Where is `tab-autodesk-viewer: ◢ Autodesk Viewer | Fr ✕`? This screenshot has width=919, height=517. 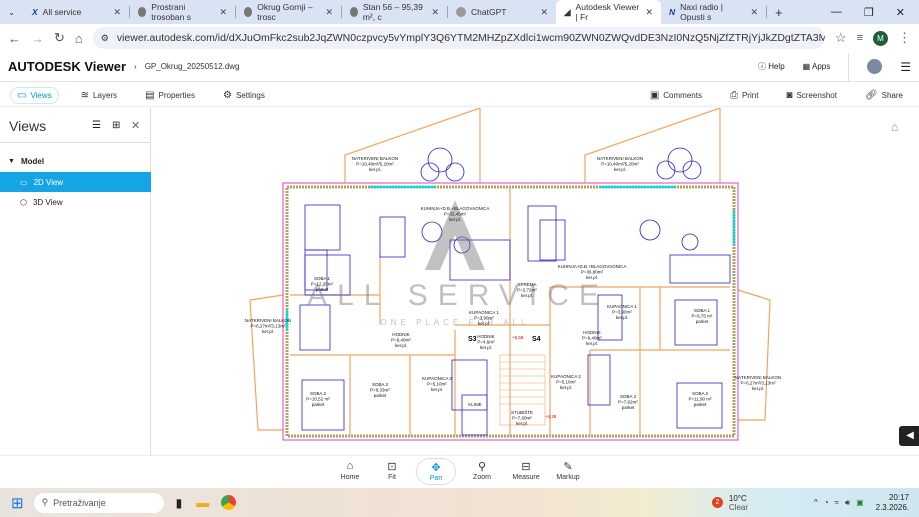 tab-autodesk-viewer: ◢ Autodesk Viewer | Fr ✕ is located at coordinates (608, 12).